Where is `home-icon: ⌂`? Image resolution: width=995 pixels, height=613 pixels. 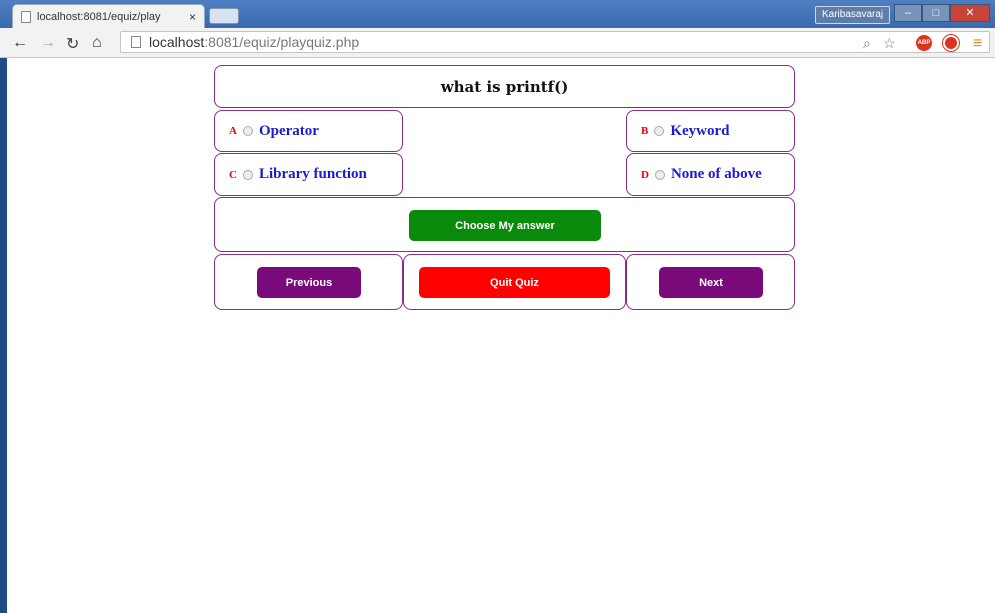
home-icon: ⌂ is located at coordinates (97, 43).